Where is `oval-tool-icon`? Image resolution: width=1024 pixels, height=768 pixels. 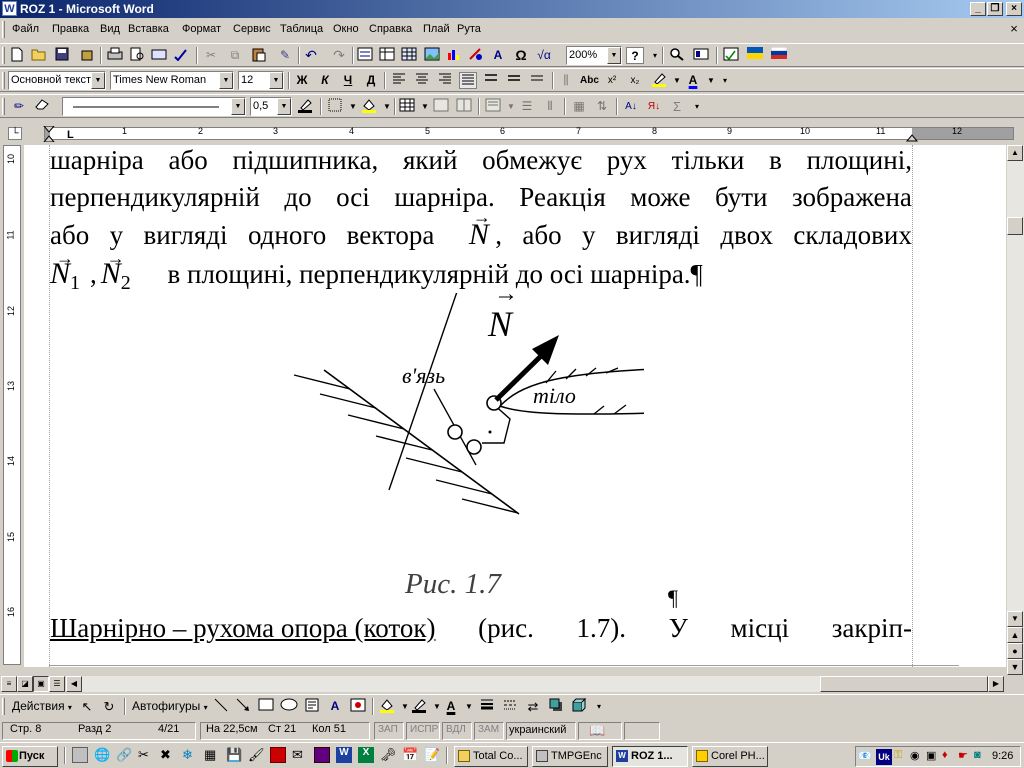
oval-tool-icon is located at coordinates (289, 706).